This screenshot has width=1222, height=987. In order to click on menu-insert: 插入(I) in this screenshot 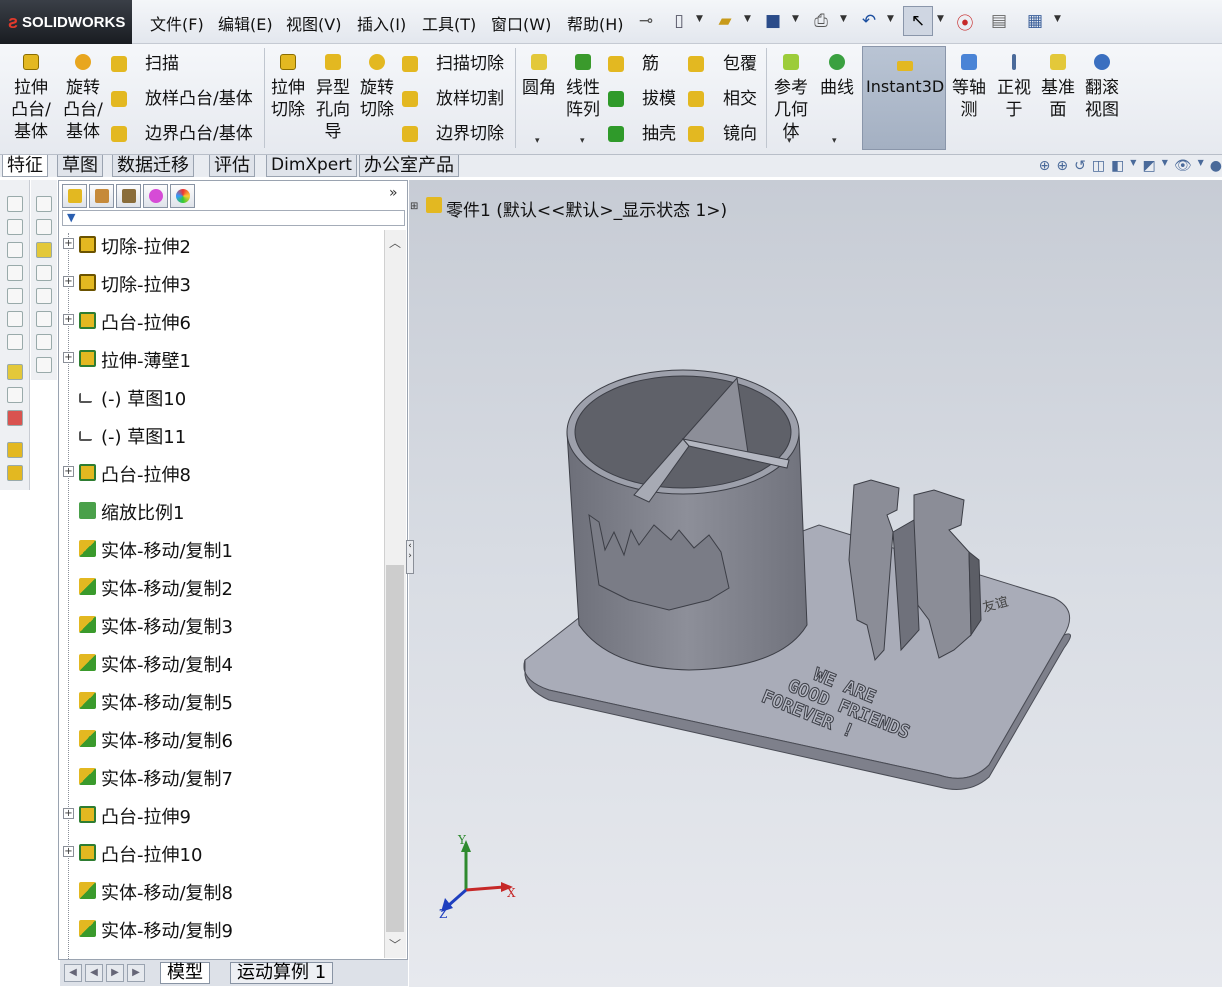, I will do `click(381, 23)`.